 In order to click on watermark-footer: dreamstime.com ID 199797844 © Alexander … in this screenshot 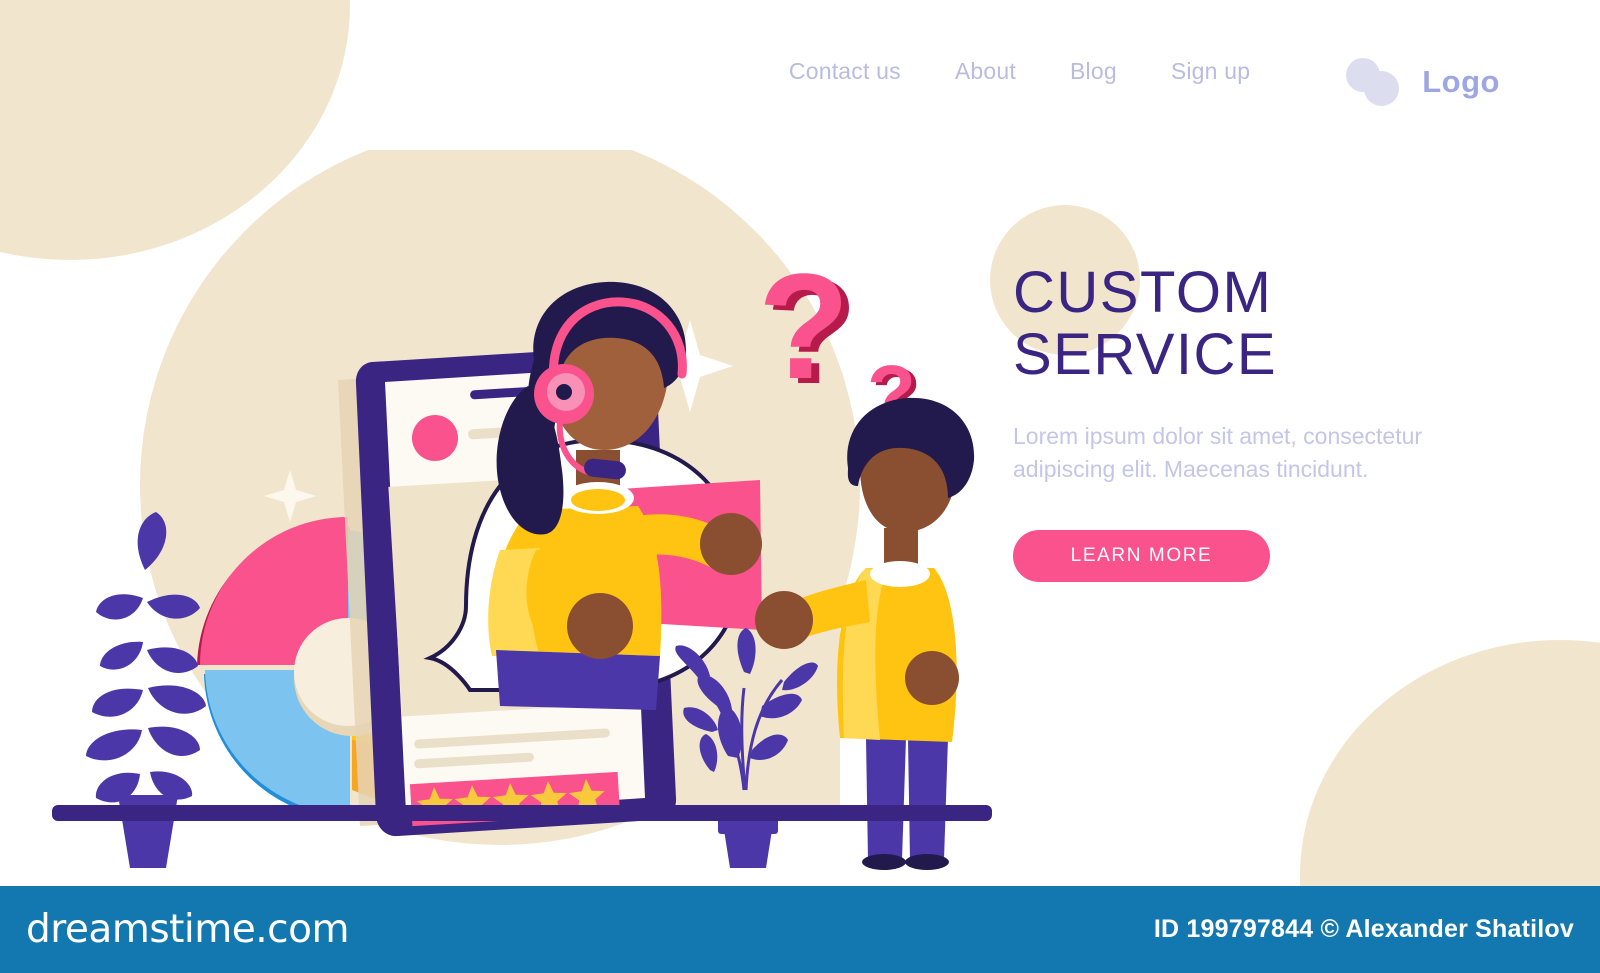, I will do `click(800, 929)`.